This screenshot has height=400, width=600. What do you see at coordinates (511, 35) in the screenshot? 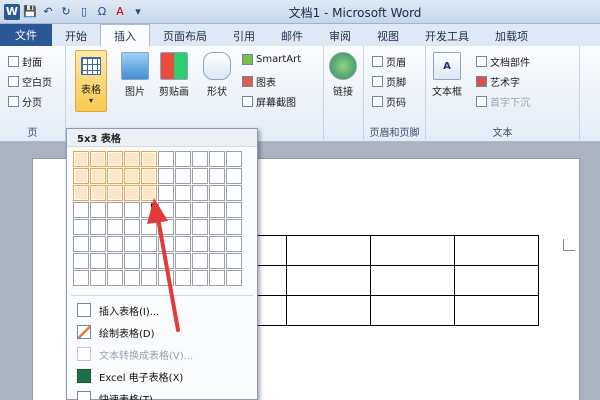
I see `tab-addins: 加载项` at bounding box center [511, 35].